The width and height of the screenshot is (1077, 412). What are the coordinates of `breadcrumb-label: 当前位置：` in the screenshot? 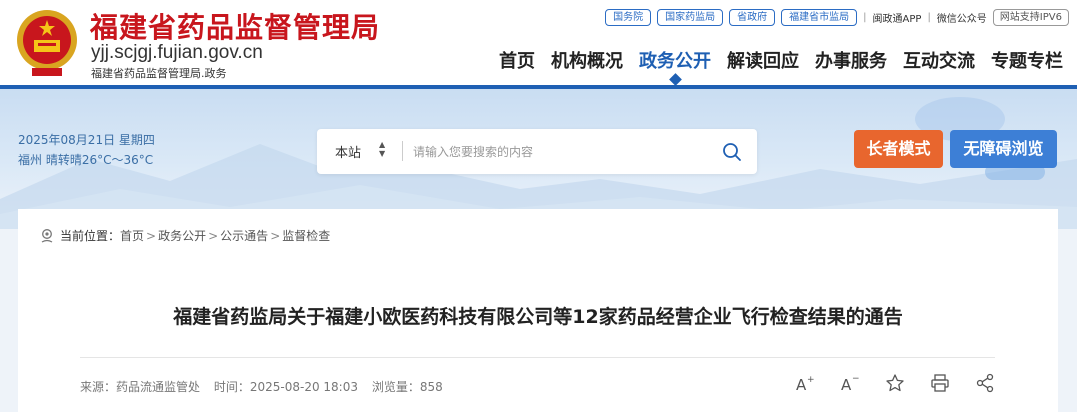 It's located at (90, 236).